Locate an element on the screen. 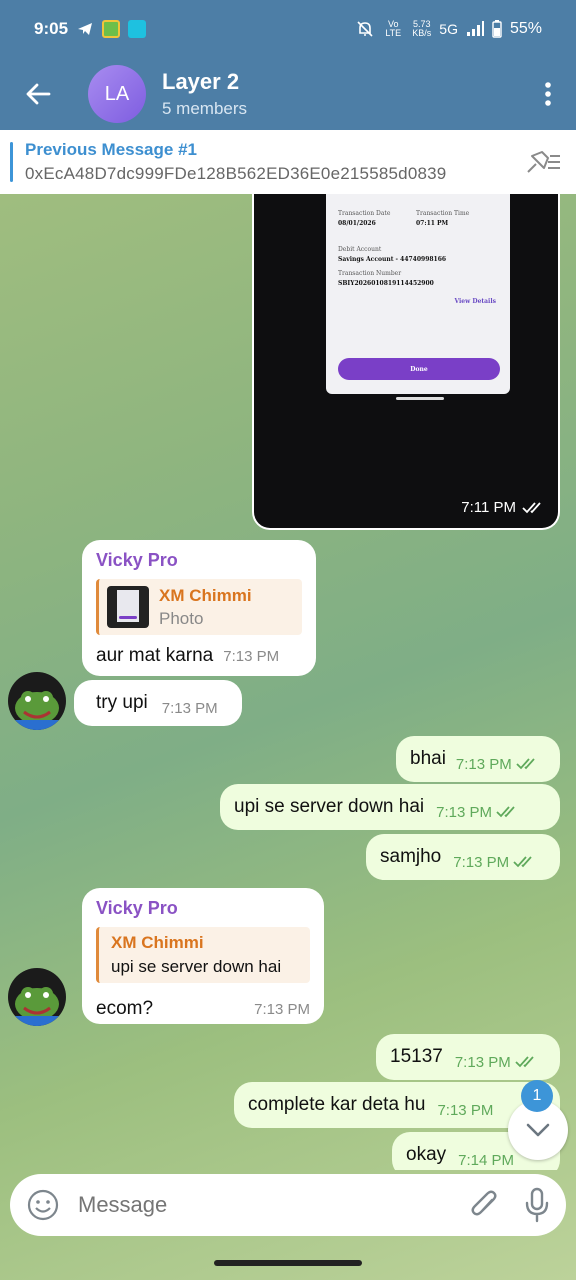 The width and height of the screenshot is (576, 1280). member-count: 5 members is located at coordinates (205, 108).